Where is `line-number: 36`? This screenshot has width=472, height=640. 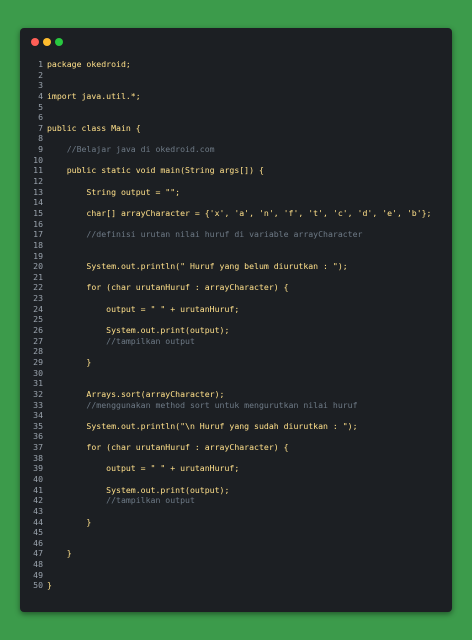
line-number: 36 is located at coordinates (38, 436).